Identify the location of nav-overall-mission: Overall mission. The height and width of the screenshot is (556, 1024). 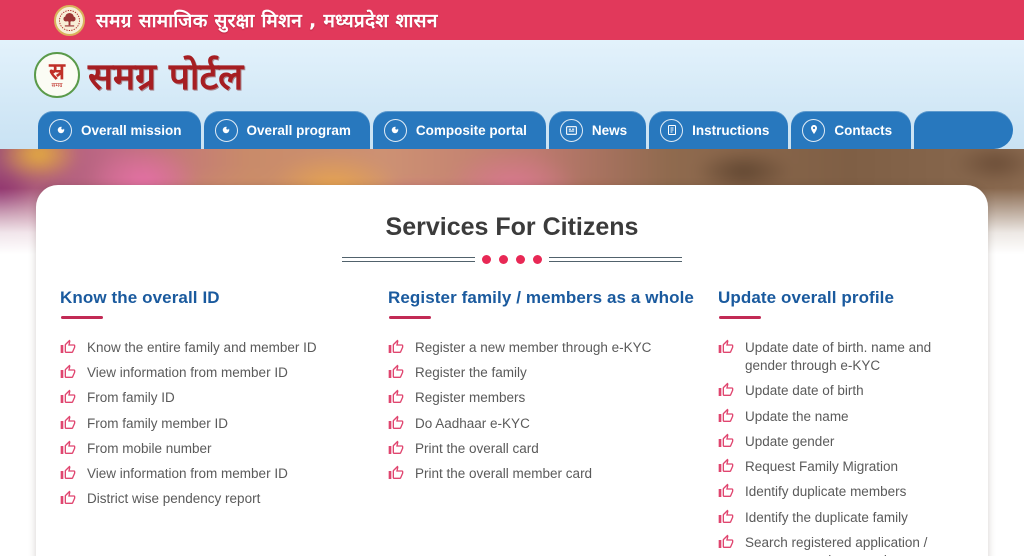
(119, 130).